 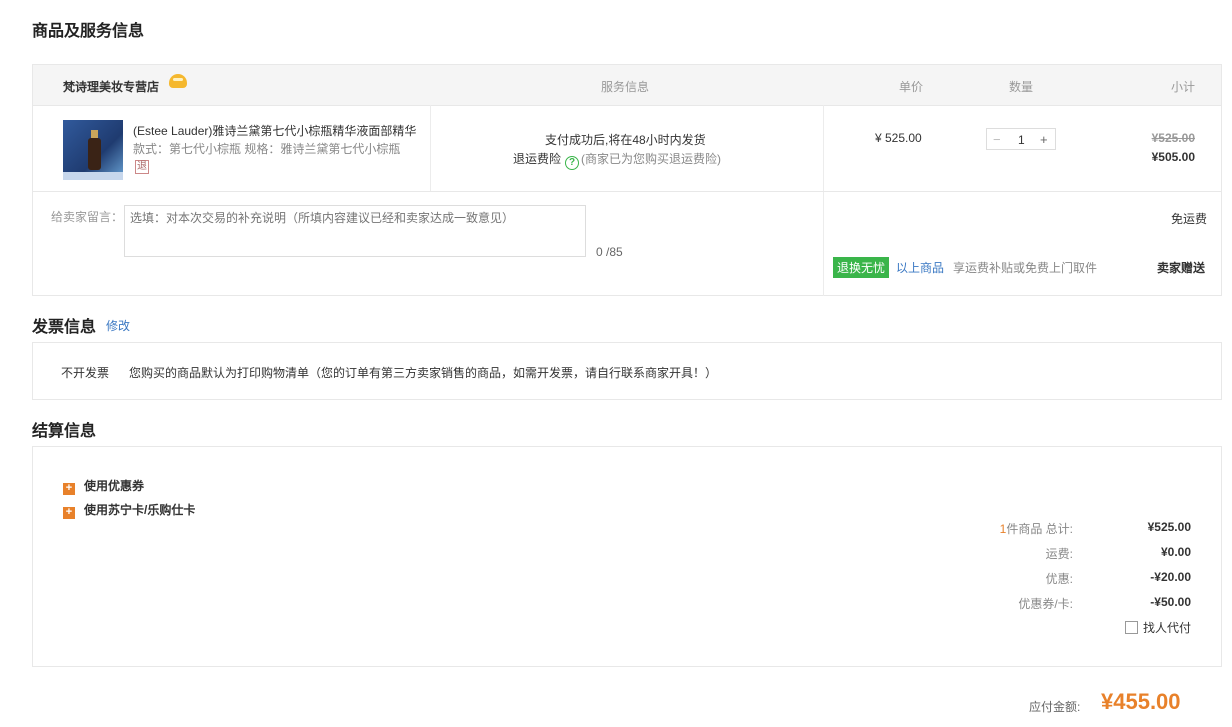 I want to click on worry-free-return-tag: 退换无忧, so click(x=861, y=267).